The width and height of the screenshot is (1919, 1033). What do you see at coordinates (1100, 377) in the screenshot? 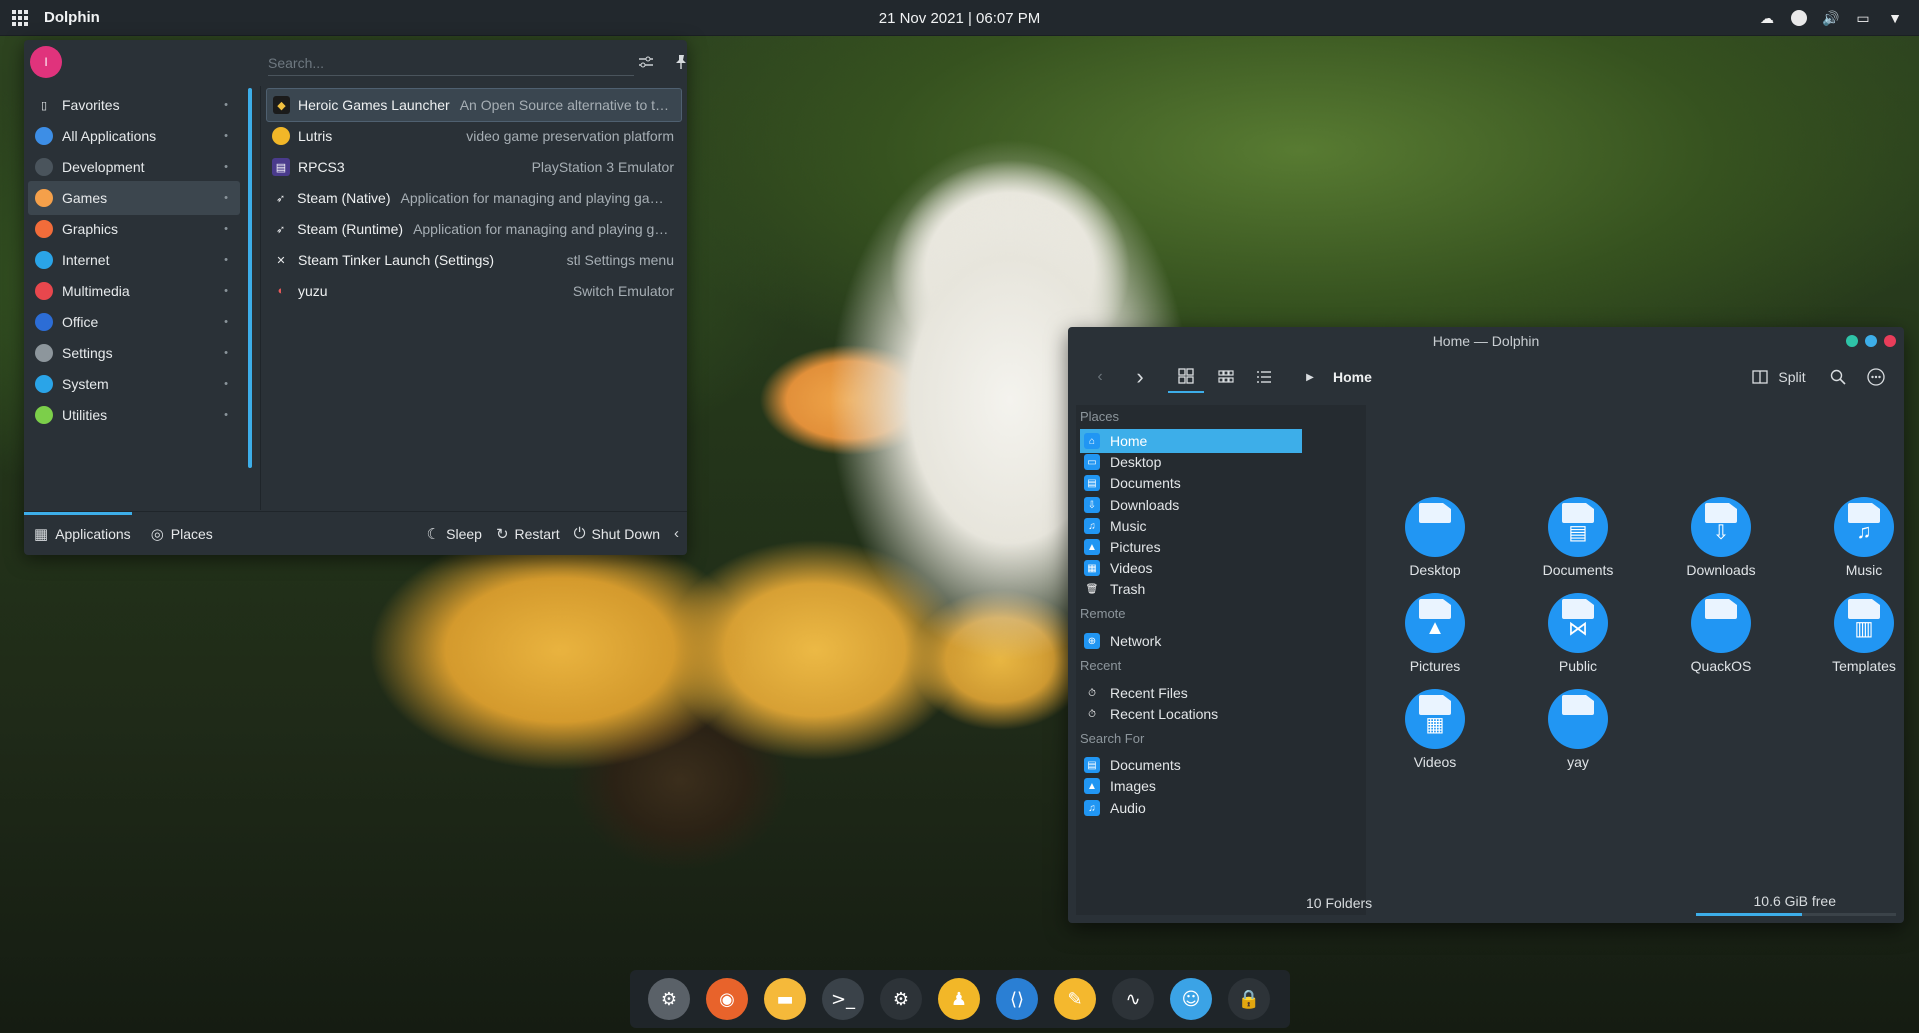
I see `back-button: ‹` at bounding box center [1100, 377].